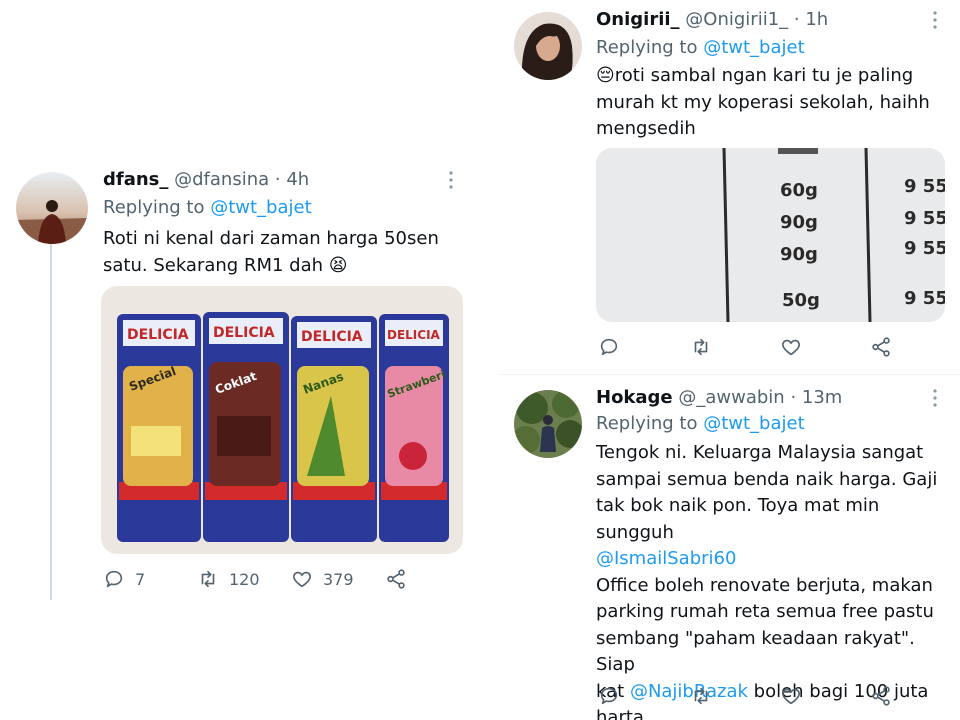 The width and height of the screenshot is (960, 720). I want to click on text-line: murah kt my koperasi sekolah, haihh, so click(763, 102).